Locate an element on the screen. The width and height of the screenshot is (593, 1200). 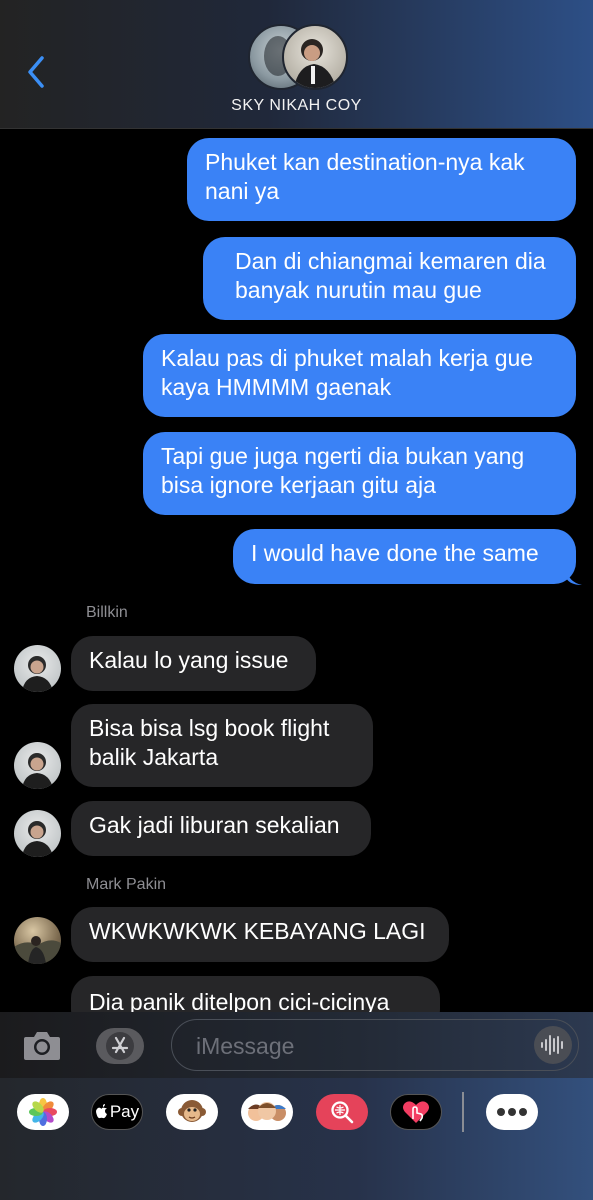
incoming-message: Dia panik ditelpon cici-cicinya is located at coordinates (255, 994).